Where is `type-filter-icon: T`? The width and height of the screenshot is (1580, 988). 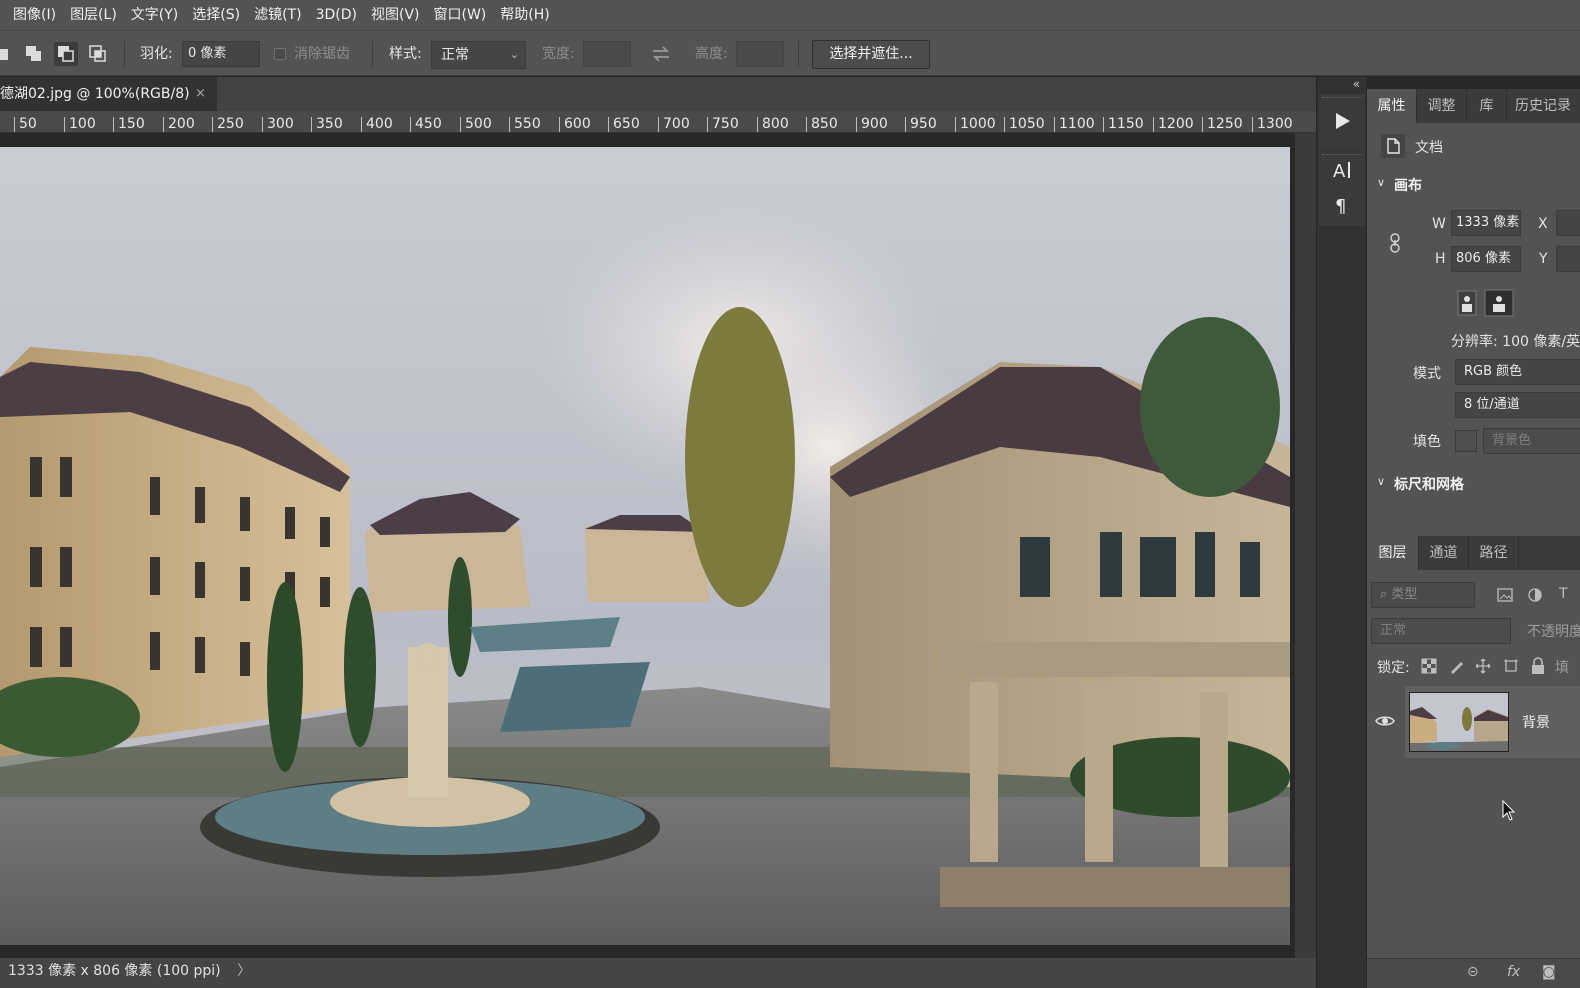 type-filter-icon: T is located at coordinates (1563, 594).